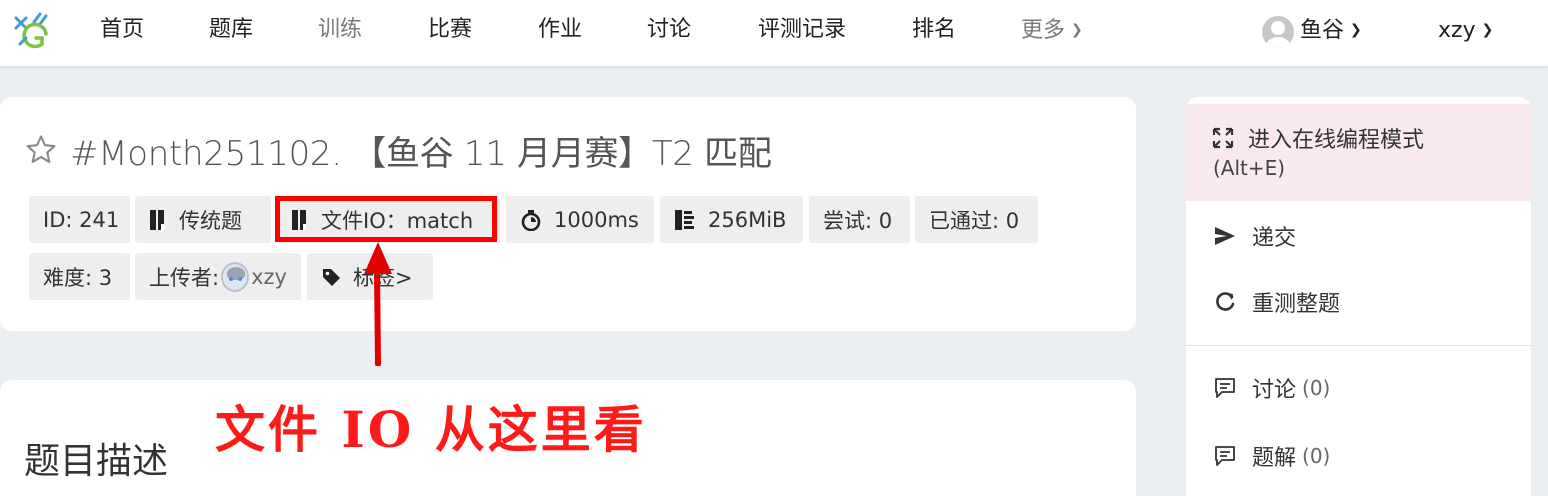  Describe the element at coordinates (934, 30) in the screenshot. I see `nav-ranking: 排名` at that location.